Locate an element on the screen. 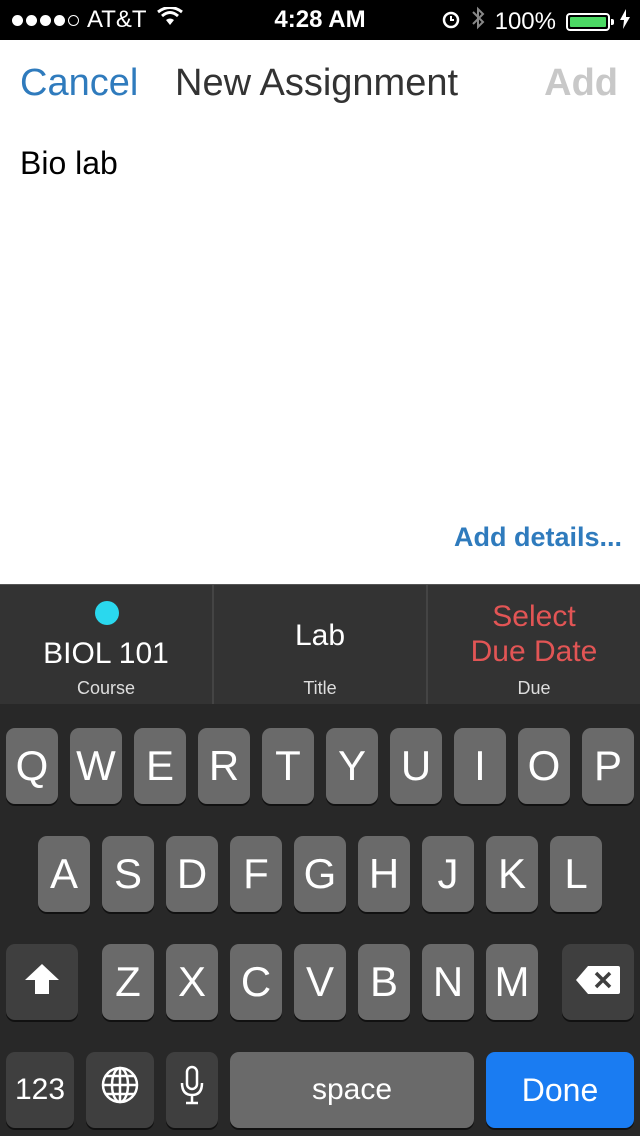 Image resolution: width=640 pixels, height=1136 pixels. dictation-key is located at coordinates (192, 1090).